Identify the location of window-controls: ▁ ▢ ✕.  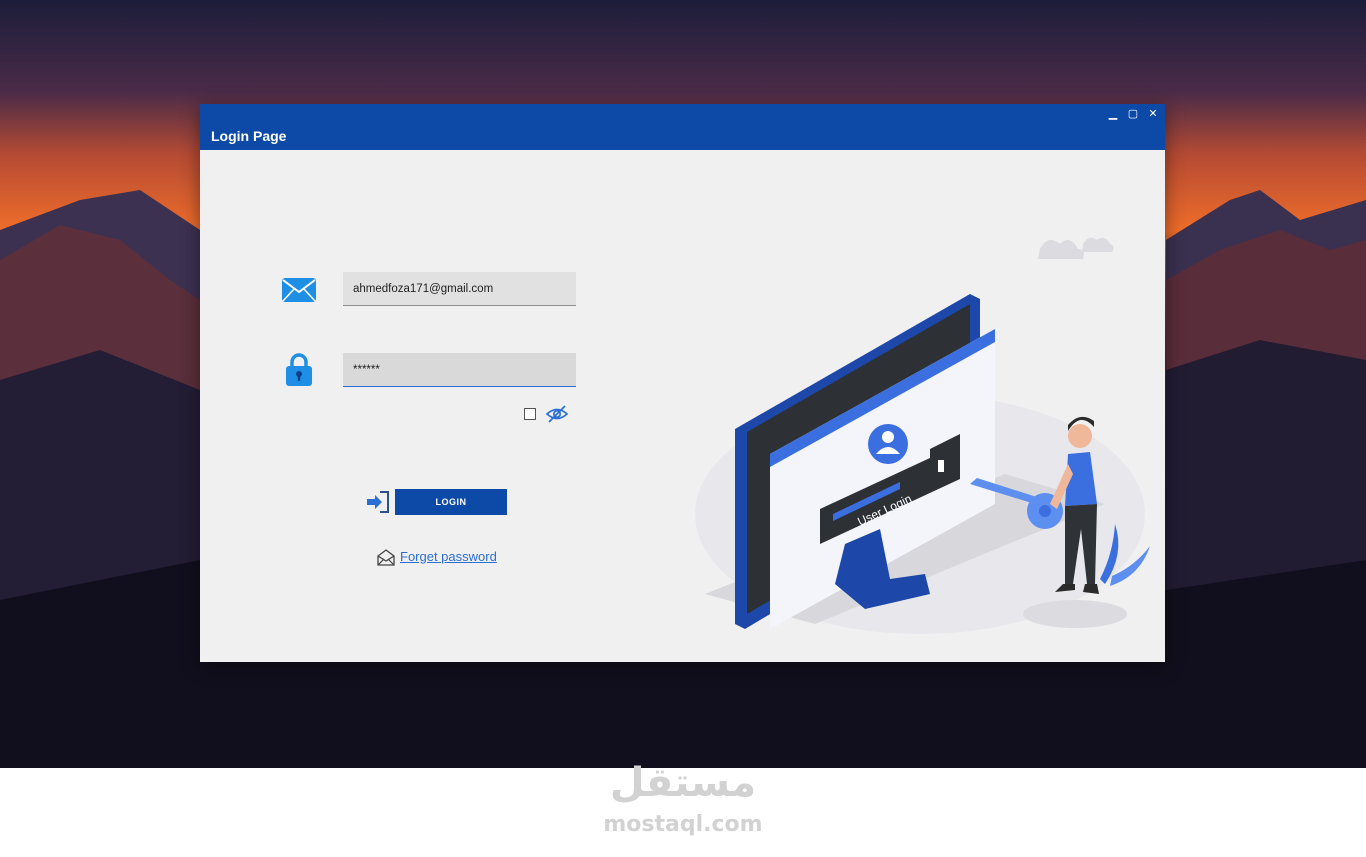
(1133, 114).